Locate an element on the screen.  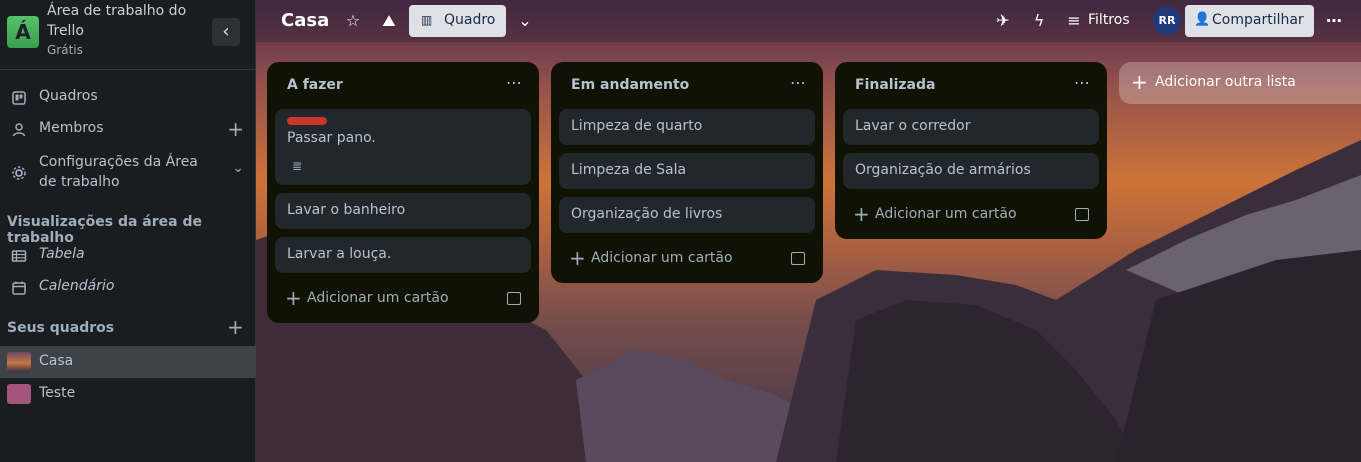
board-view-icon: ▥ is located at coordinates (427, 20).